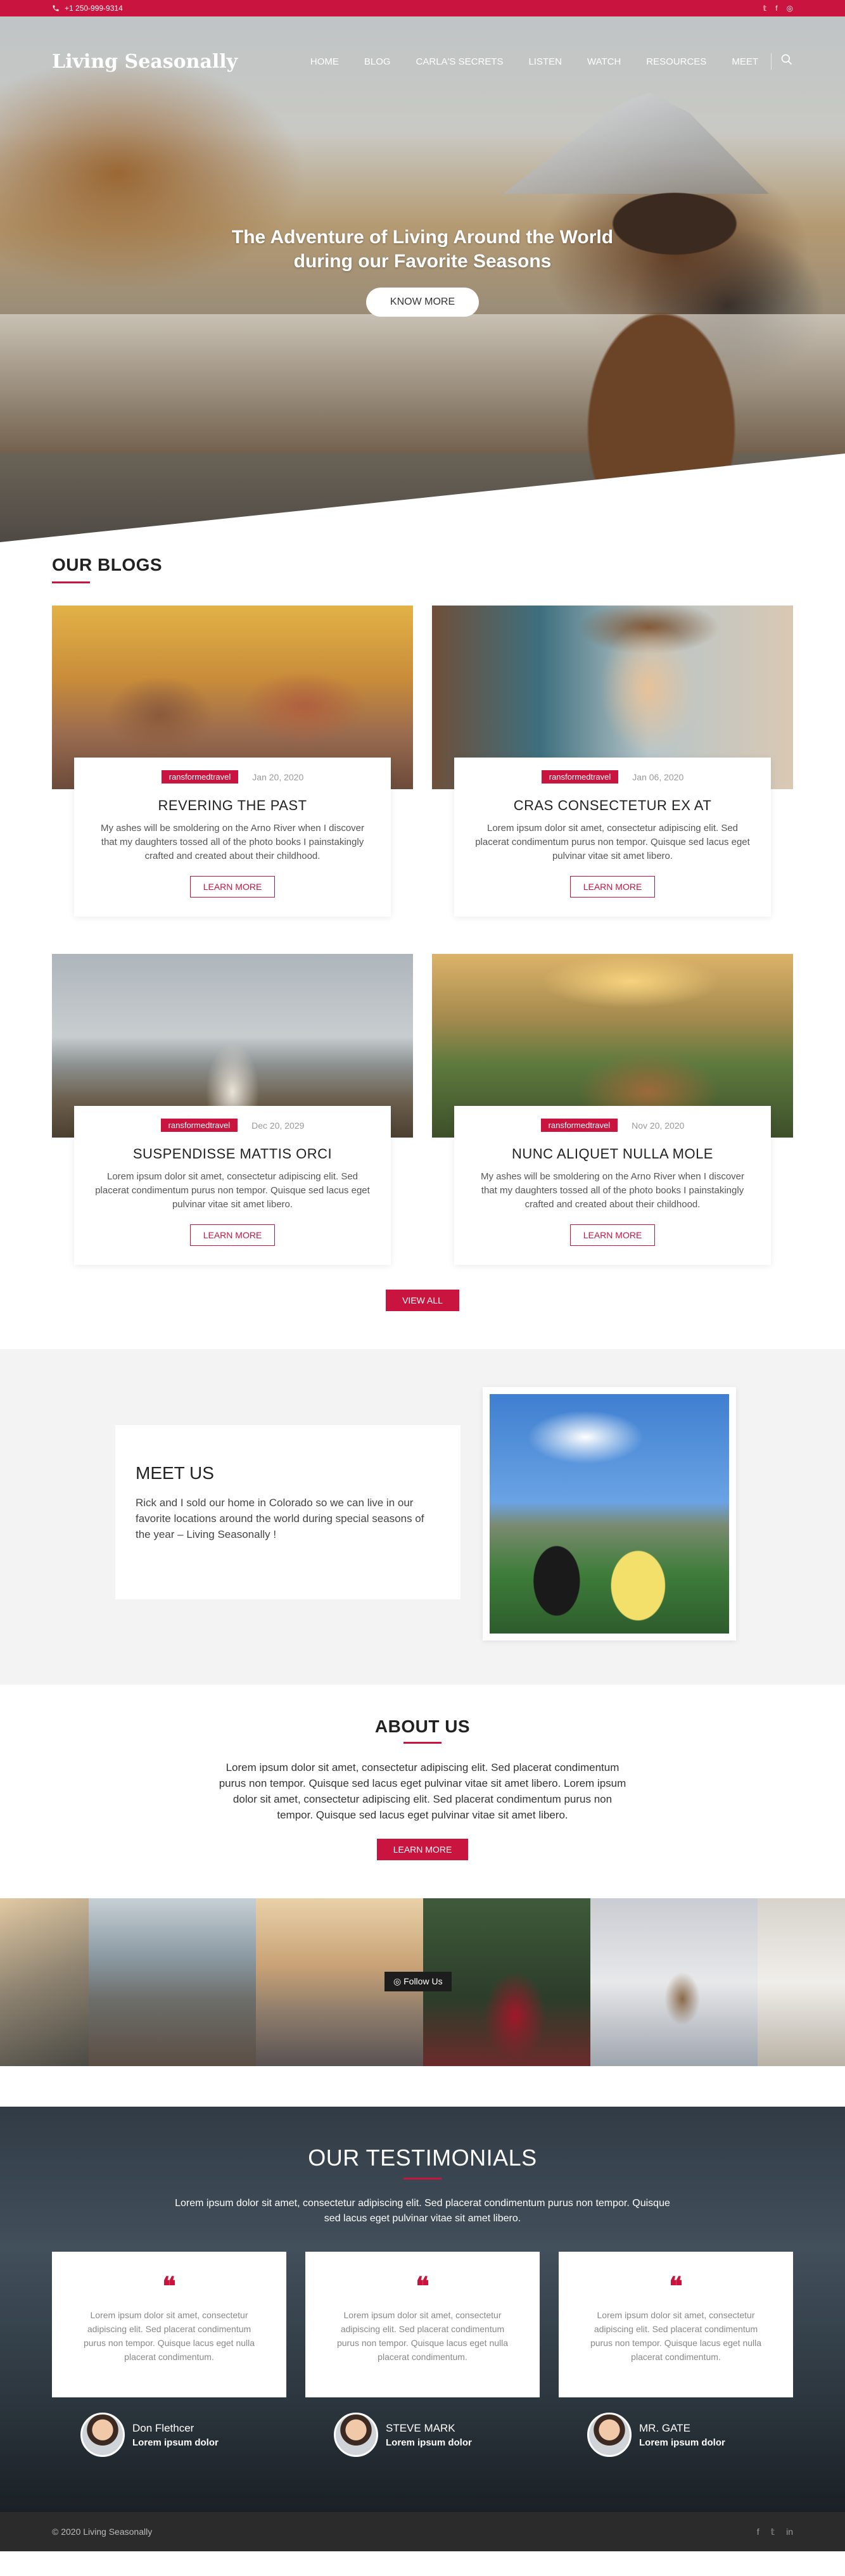 The height and width of the screenshot is (2576, 845). Describe the element at coordinates (163, 2427) in the screenshot. I see `author-name: Don Flethcer` at that location.